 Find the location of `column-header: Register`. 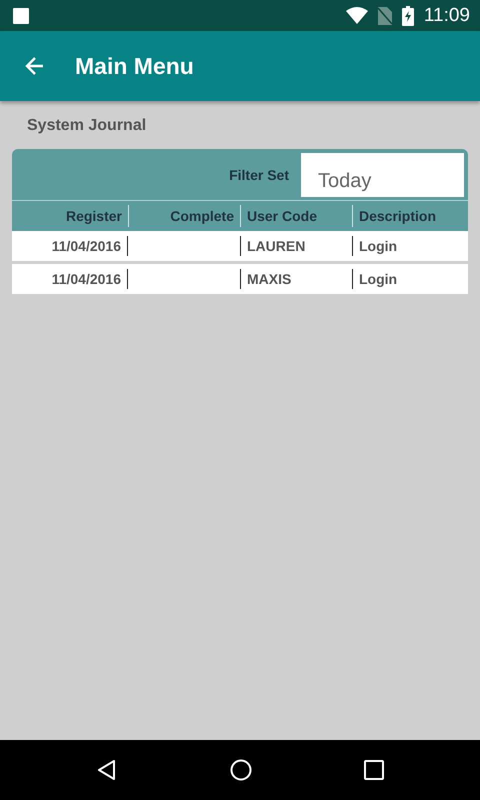

column-header: Register is located at coordinates (70, 216).